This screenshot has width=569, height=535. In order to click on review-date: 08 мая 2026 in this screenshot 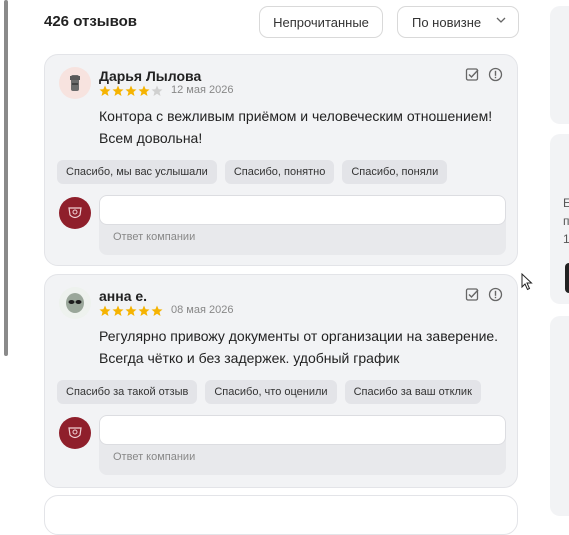, I will do `click(202, 310)`.